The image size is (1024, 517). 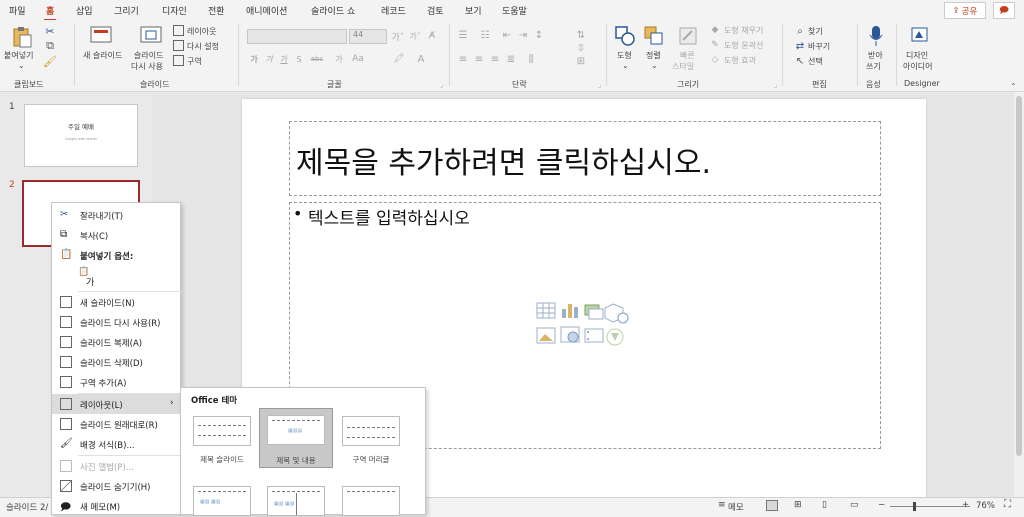 I want to click on layout-comparison: ▦▥ ▦▥, so click(x=296, y=498).